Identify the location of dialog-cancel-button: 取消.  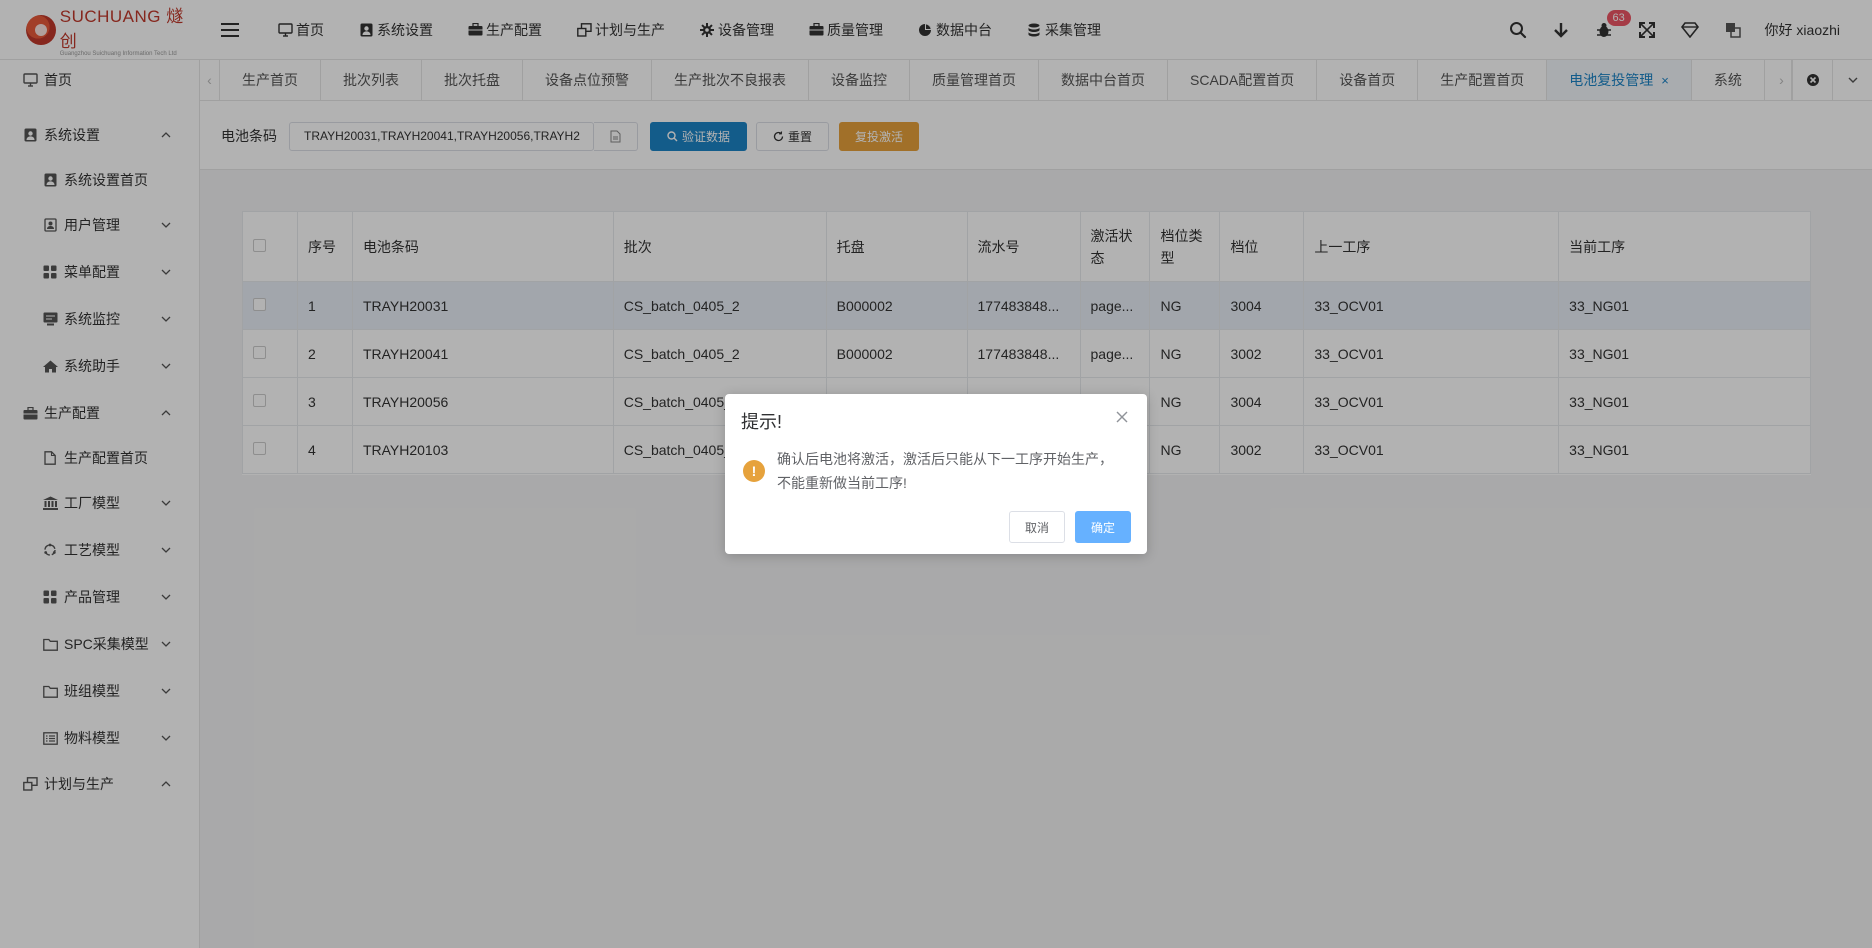
(1037, 527).